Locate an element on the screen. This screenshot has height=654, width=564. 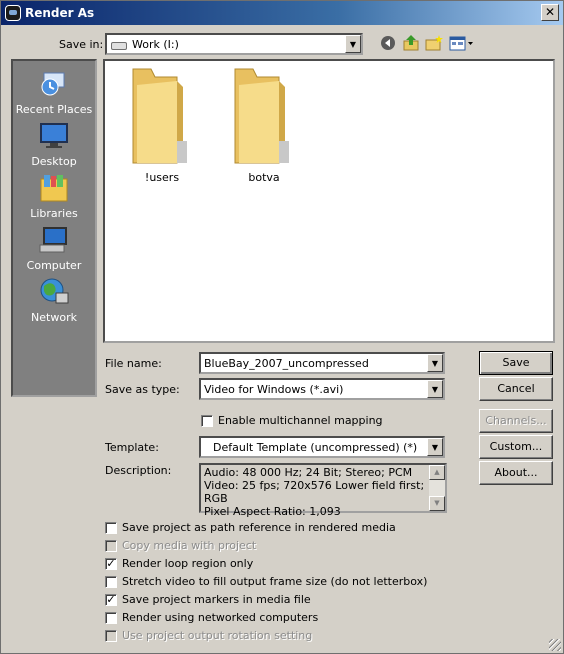
place-desktop: Desktop is located at coordinates (54, 145).